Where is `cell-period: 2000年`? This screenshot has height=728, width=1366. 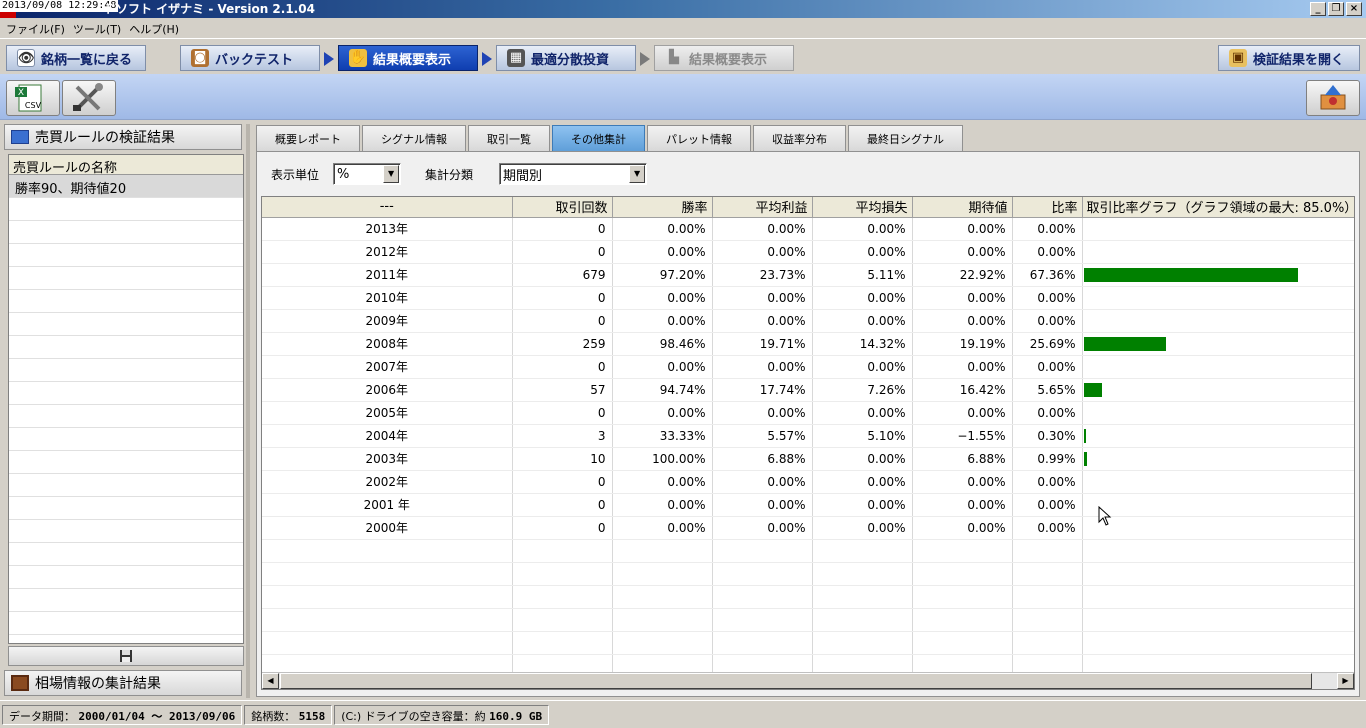
cell-period: 2000年 is located at coordinates (387, 528).